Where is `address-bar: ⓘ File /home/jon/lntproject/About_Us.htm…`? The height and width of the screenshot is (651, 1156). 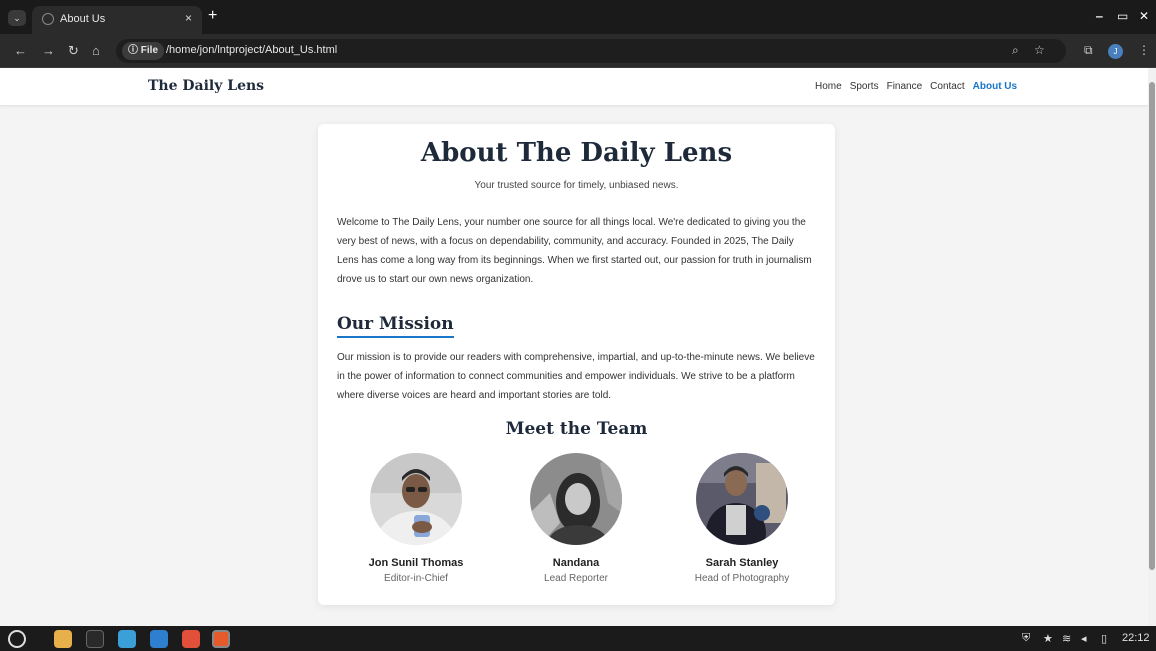
address-bar: ⓘ File /home/jon/lntproject/About_Us.htm… is located at coordinates (591, 51).